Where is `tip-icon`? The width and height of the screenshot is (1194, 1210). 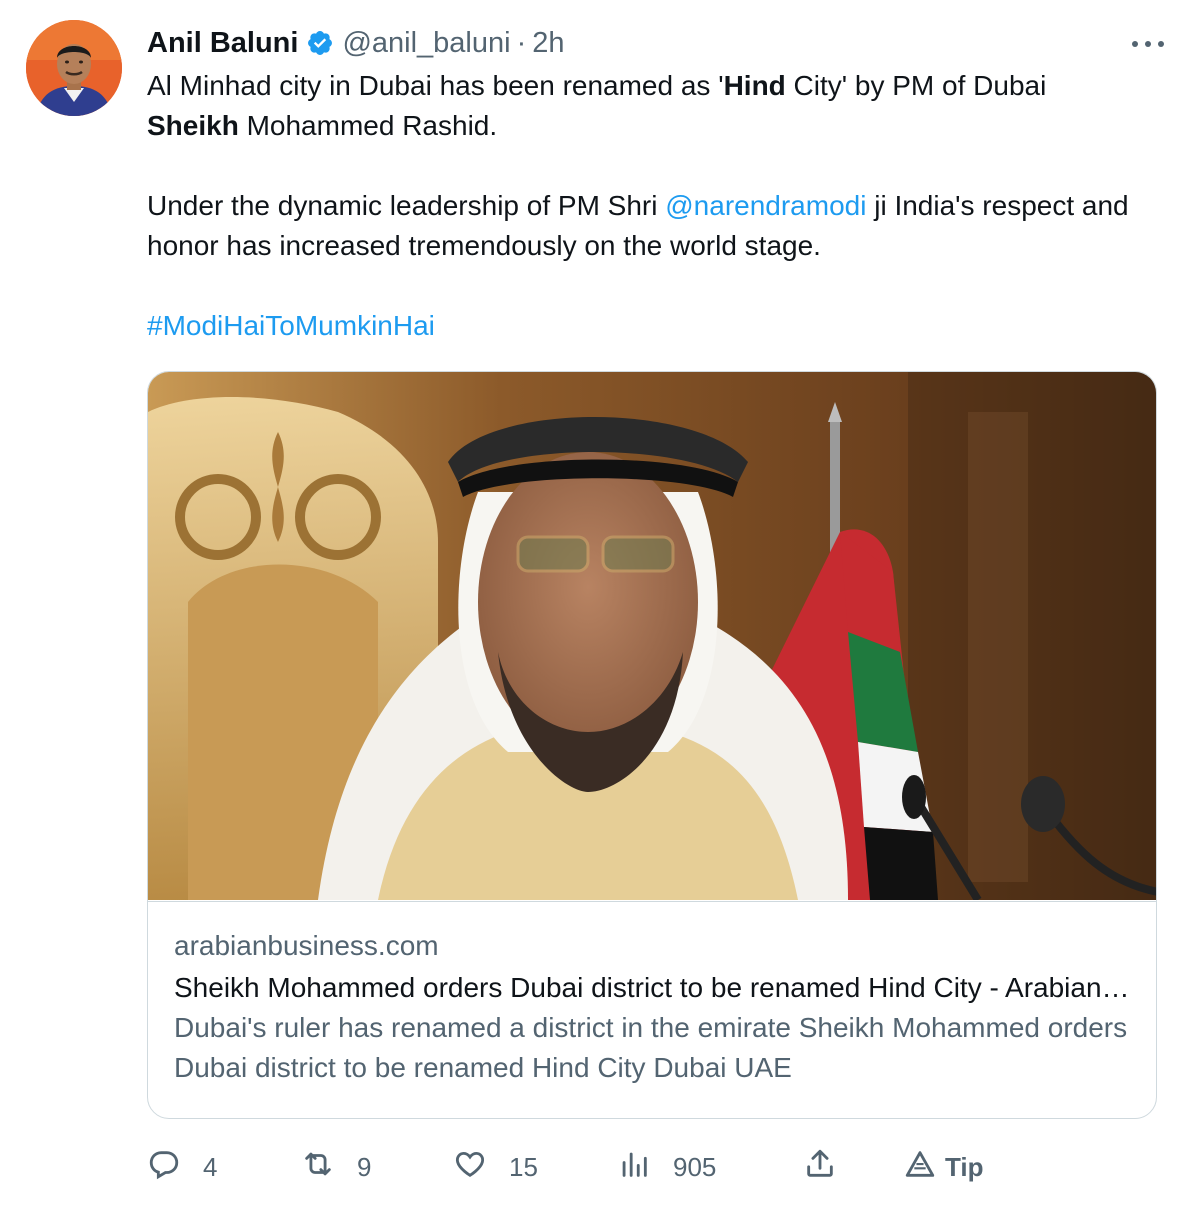
tip-icon is located at coordinates (920, 1167).